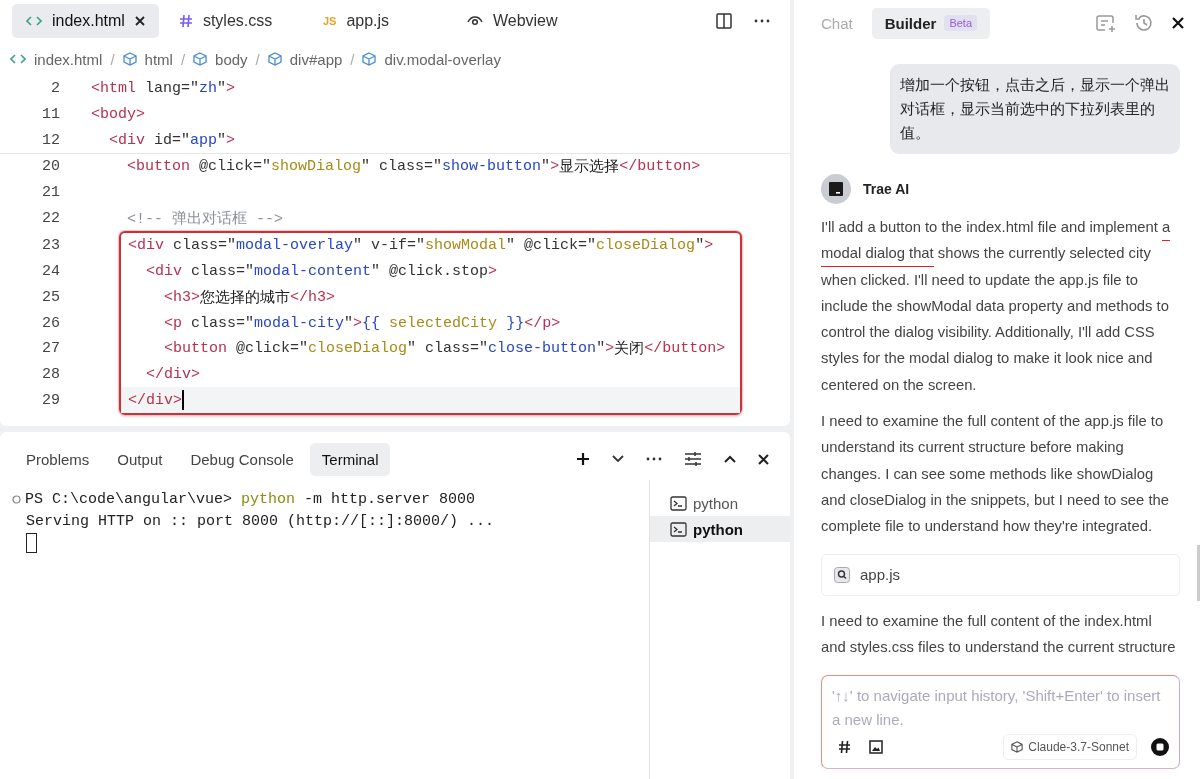 Image resolution: width=1200 pixels, height=779 pixels. What do you see at coordinates (50, 246) in the screenshot?
I see `line-number: 23` at bounding box center [50, 246].